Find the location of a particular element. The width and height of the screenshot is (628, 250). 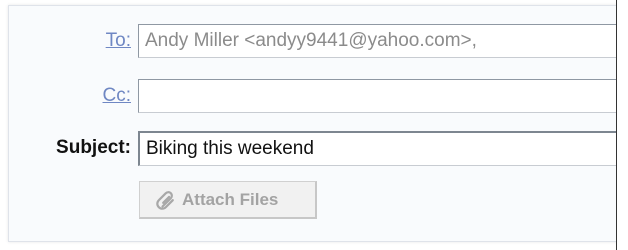

to-field: Andy Miller <andyy9441@yahoo.com>, is located at coordinates (378, 41).